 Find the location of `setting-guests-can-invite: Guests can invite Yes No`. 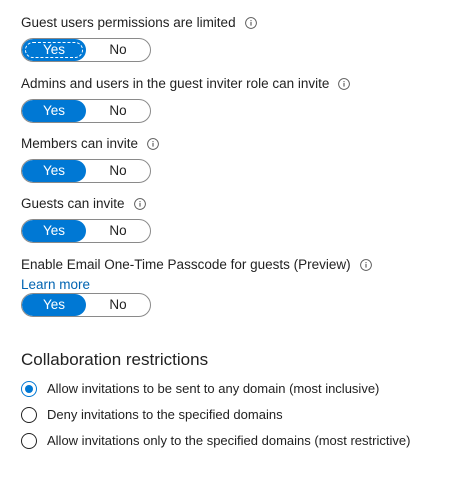

setting-guests-can-invite: Guests can invite Yes No is located at coordinates (86, 219).